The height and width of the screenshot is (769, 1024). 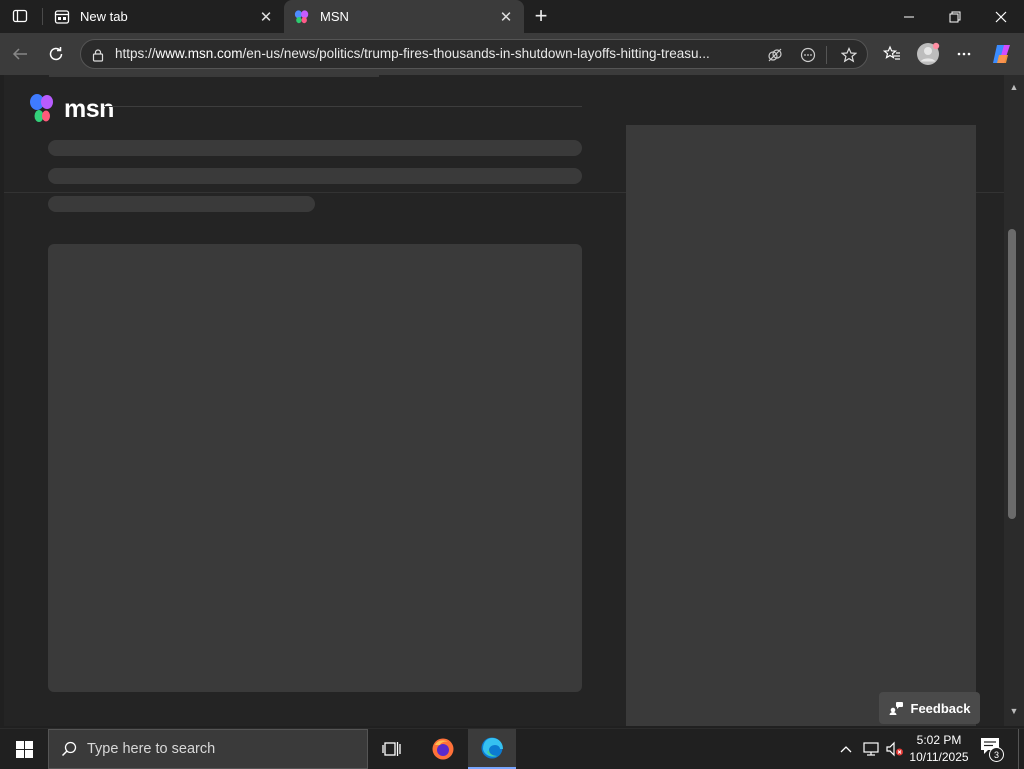 I want to click on back-button, so click(x=20, y=54).